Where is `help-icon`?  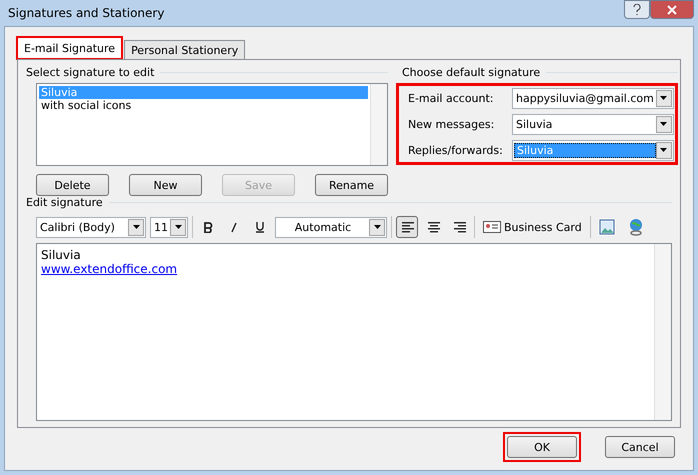 help-icon is located at coordinates (637, 9).